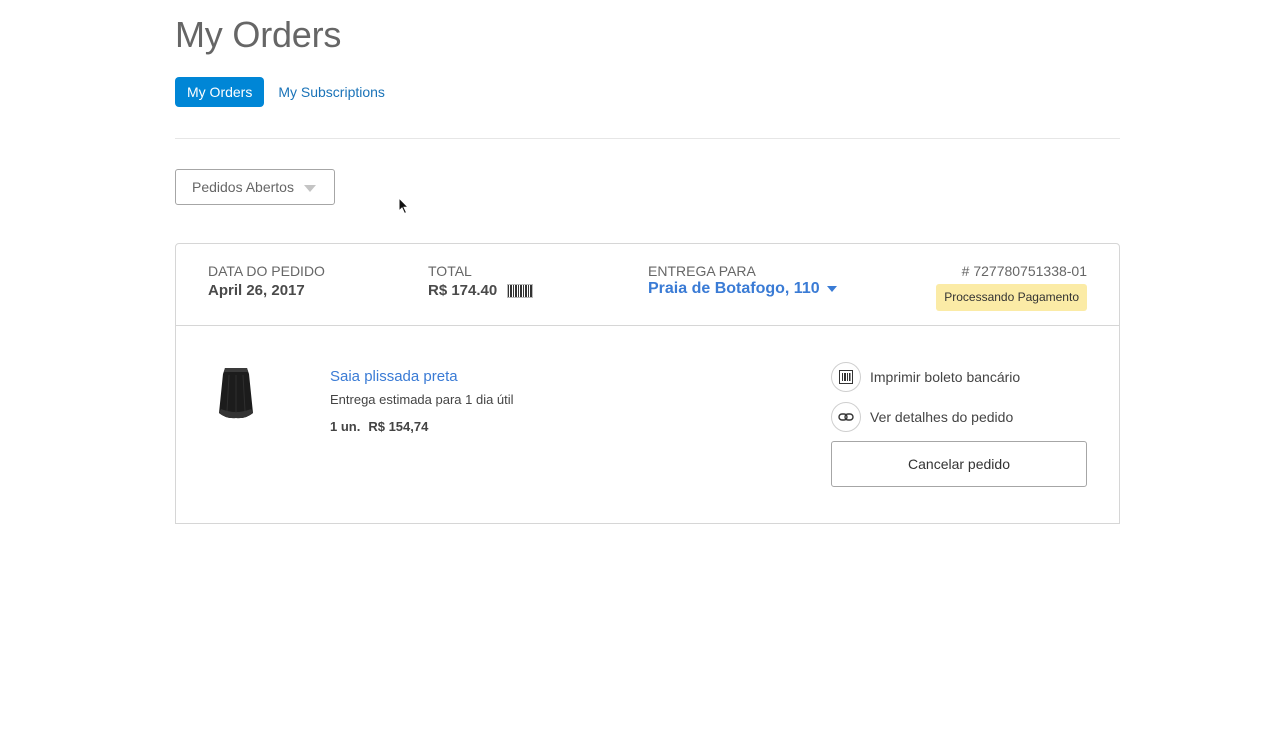 The width and height of the screenshot is (1278, 742). Describe the element at coordinates (1024, 271) in the screenshot. I see `order-number: # 727780751338-01` at that location.